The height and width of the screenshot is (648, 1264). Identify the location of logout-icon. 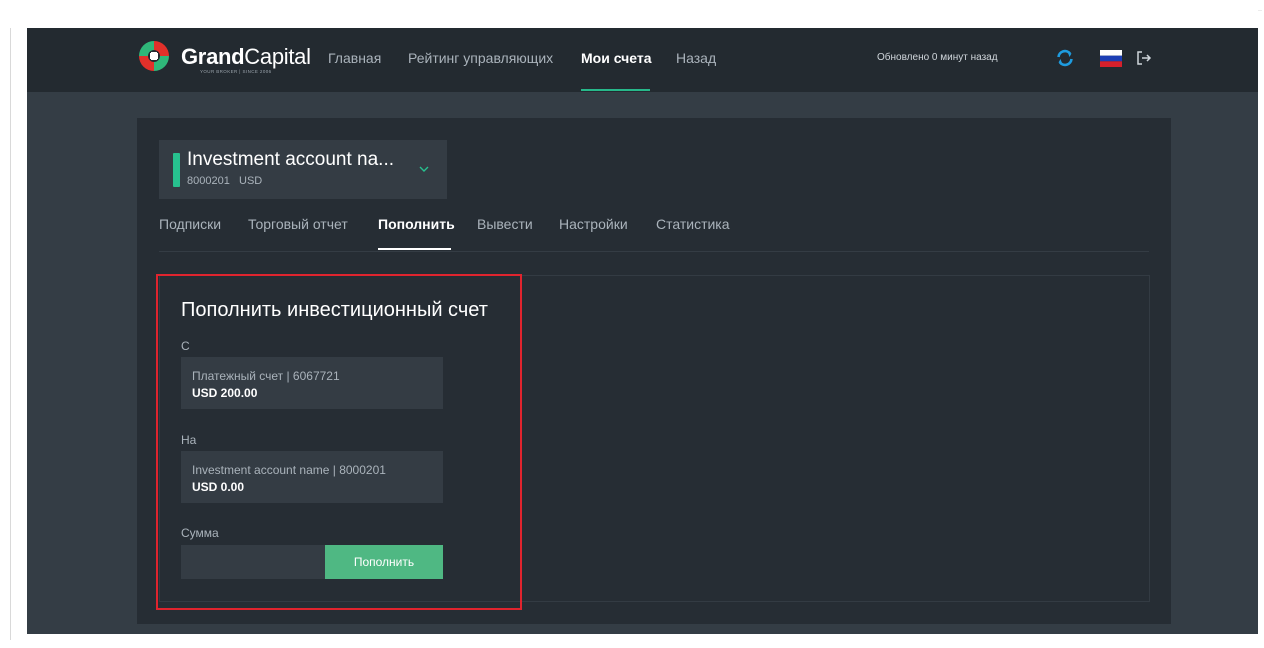
(1144, 58).